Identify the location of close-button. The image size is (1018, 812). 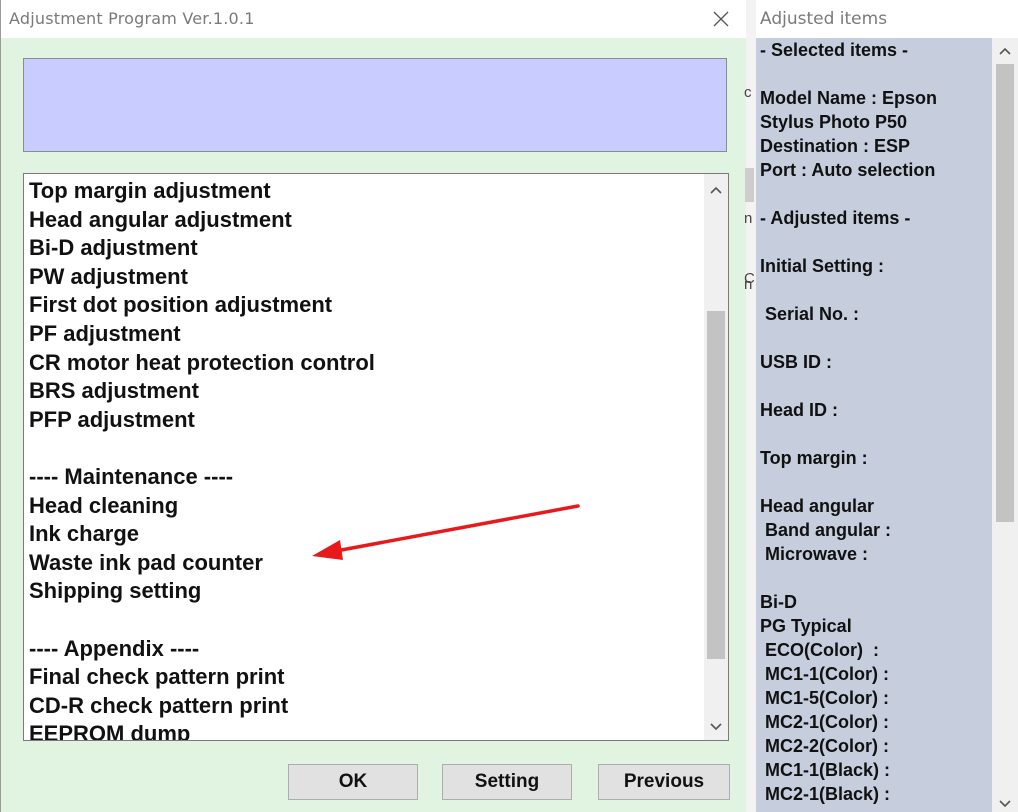
(721, 19).